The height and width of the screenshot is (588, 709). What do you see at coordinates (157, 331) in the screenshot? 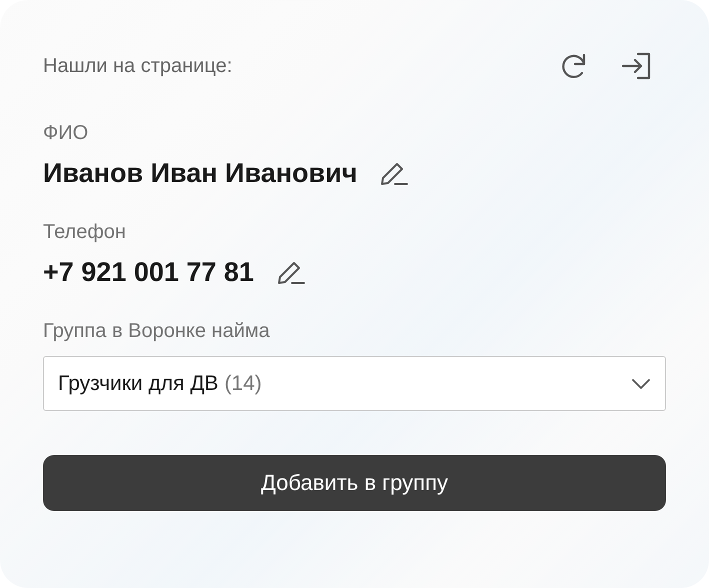
I see `field-label: Группа в Воронке найма` at bounding box center [157, 331].